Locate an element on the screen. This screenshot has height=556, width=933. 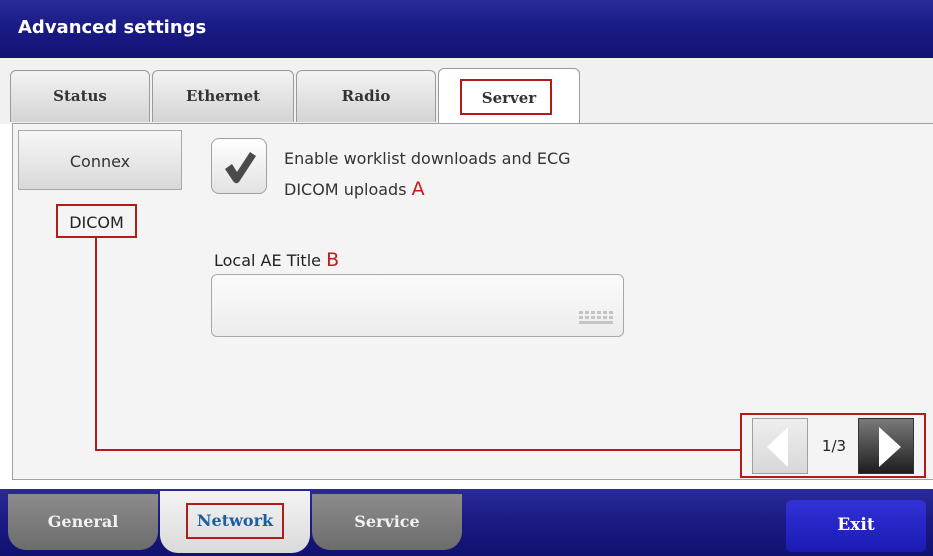
network-tab-highlight is located at coordinates (235, 521).